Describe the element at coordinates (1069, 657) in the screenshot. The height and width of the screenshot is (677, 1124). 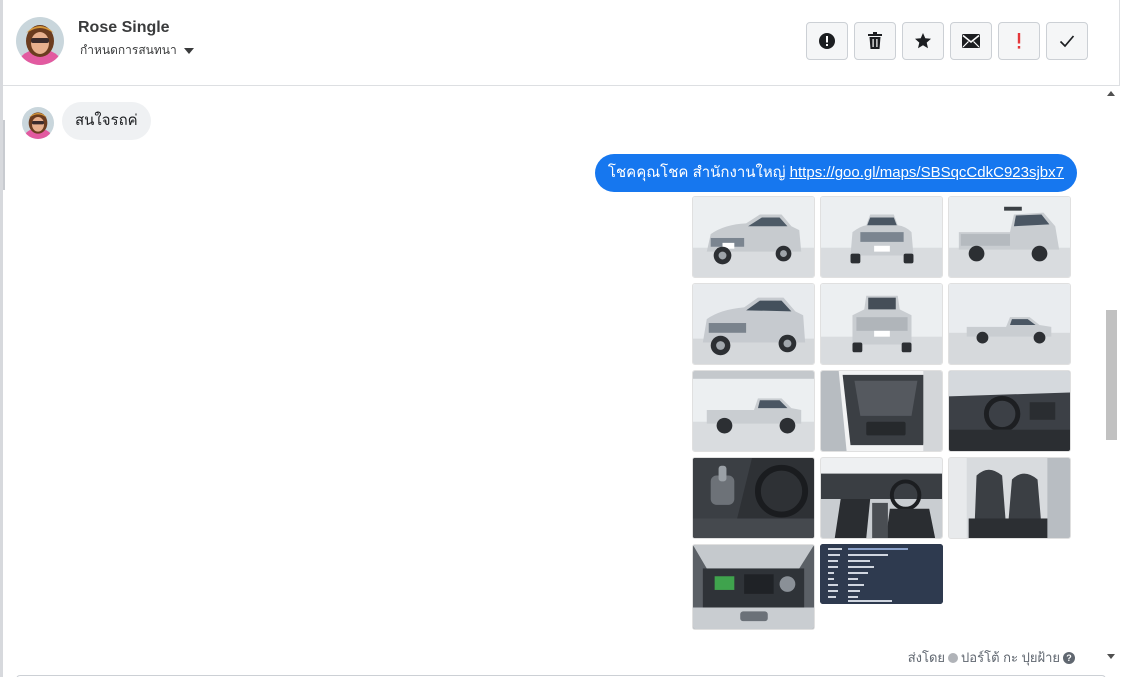
I see `help-icon: ?` at that location.